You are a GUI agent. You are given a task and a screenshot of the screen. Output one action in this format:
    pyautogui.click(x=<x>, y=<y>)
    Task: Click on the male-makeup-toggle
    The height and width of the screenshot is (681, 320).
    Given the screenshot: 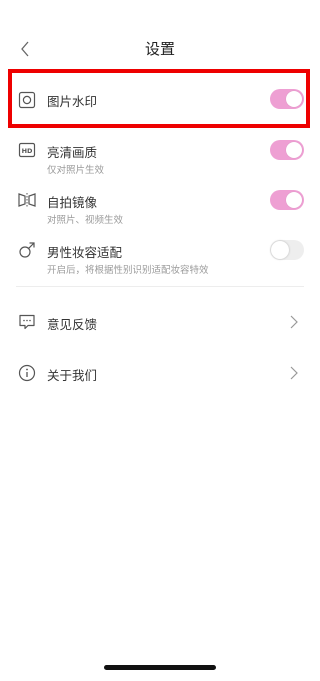 What is the action you would take?
    pyautogui.click(x=287, y=250)
    